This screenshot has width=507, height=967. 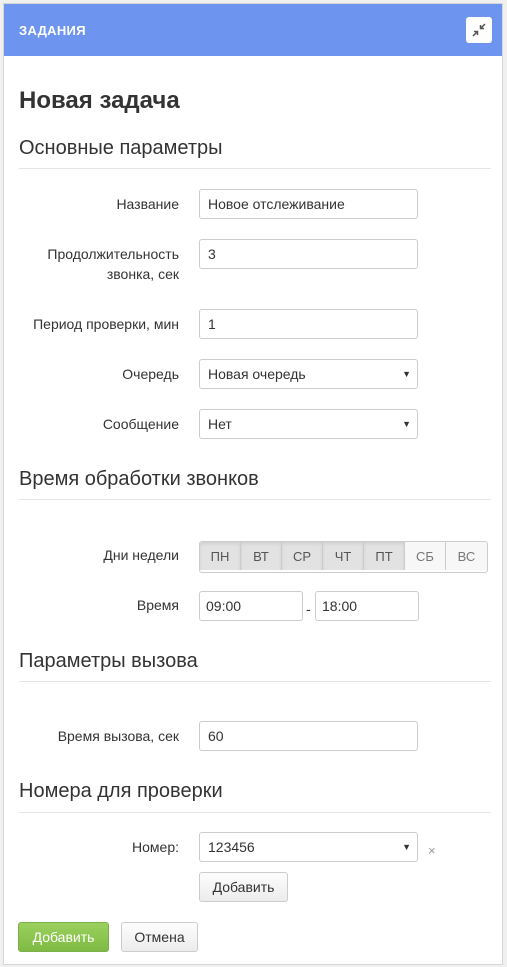 What do you see at coordinates (63, 937) in the screenshot?
I see `submit-button: Добавить` at bounding box center [63, 937].